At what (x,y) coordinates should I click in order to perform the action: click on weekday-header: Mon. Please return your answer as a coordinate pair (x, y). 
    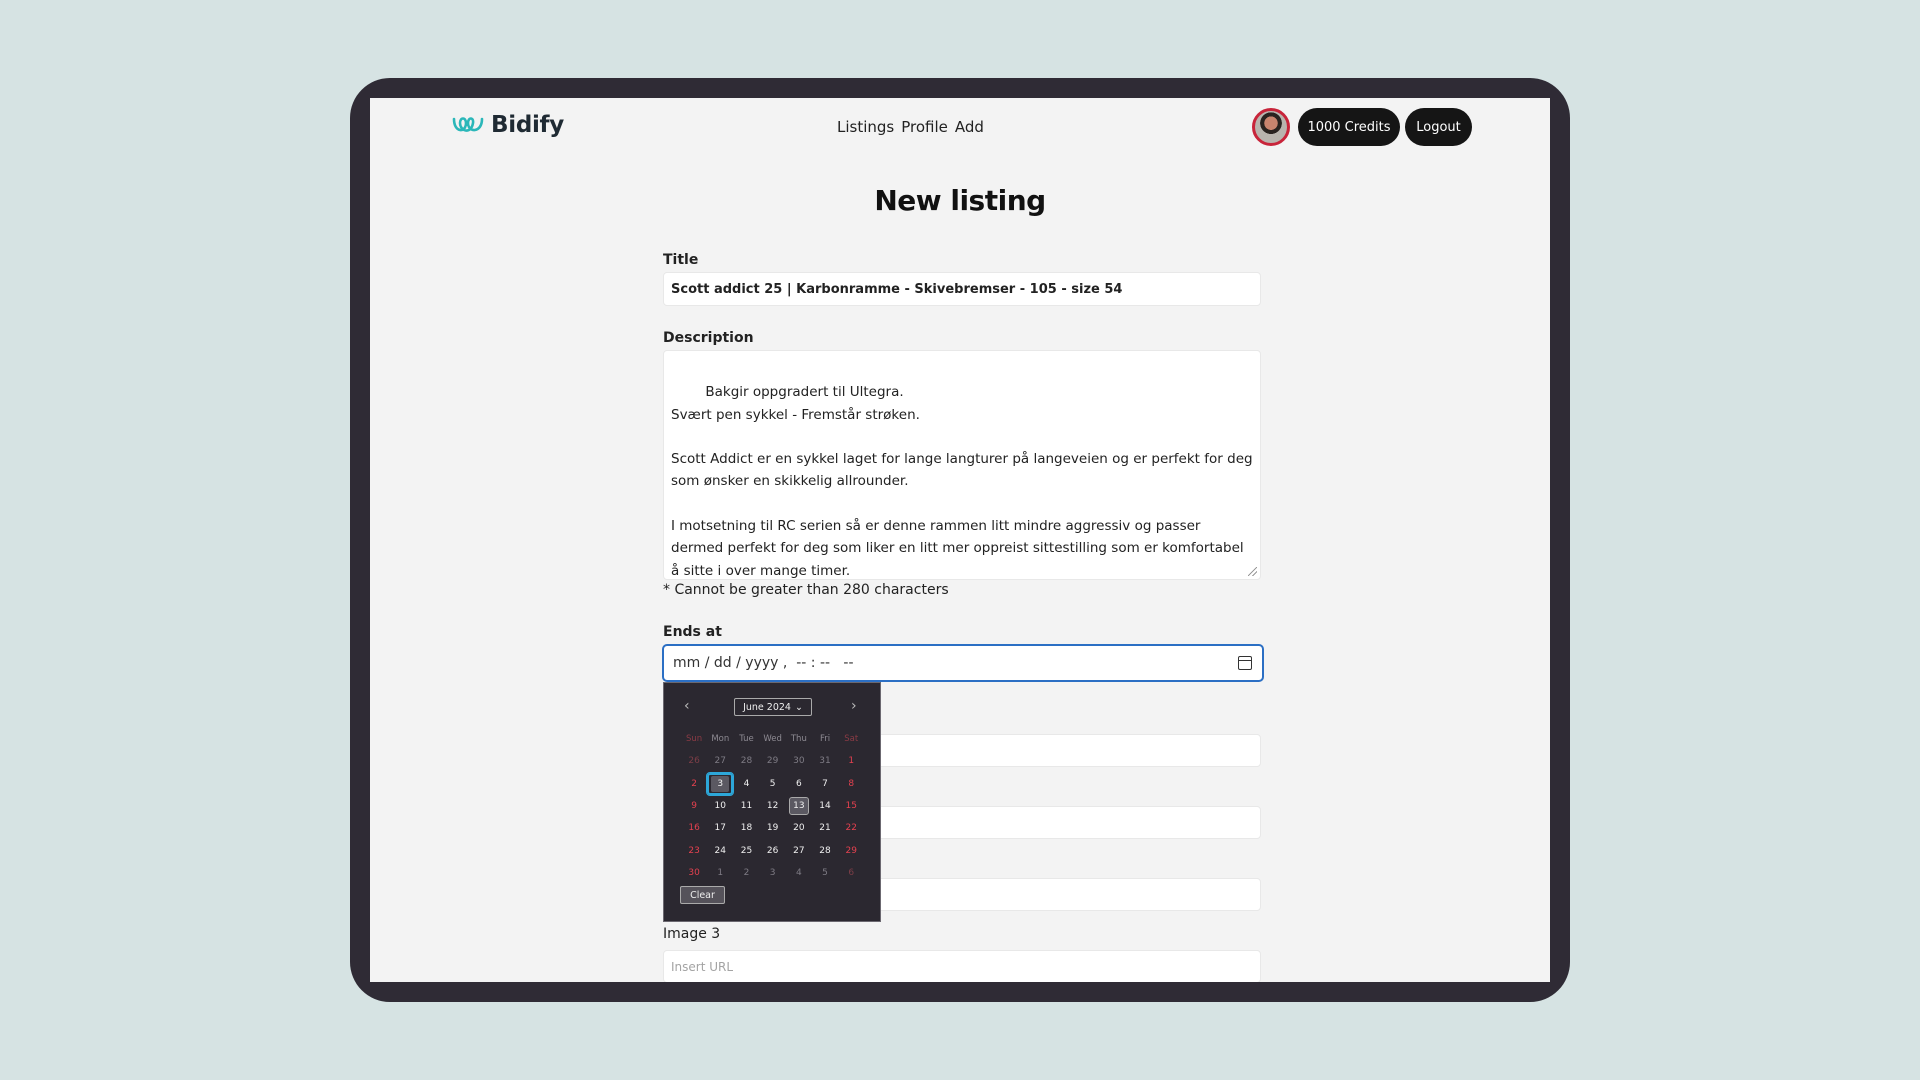
    Looking at the image, I should click on (720, 739).